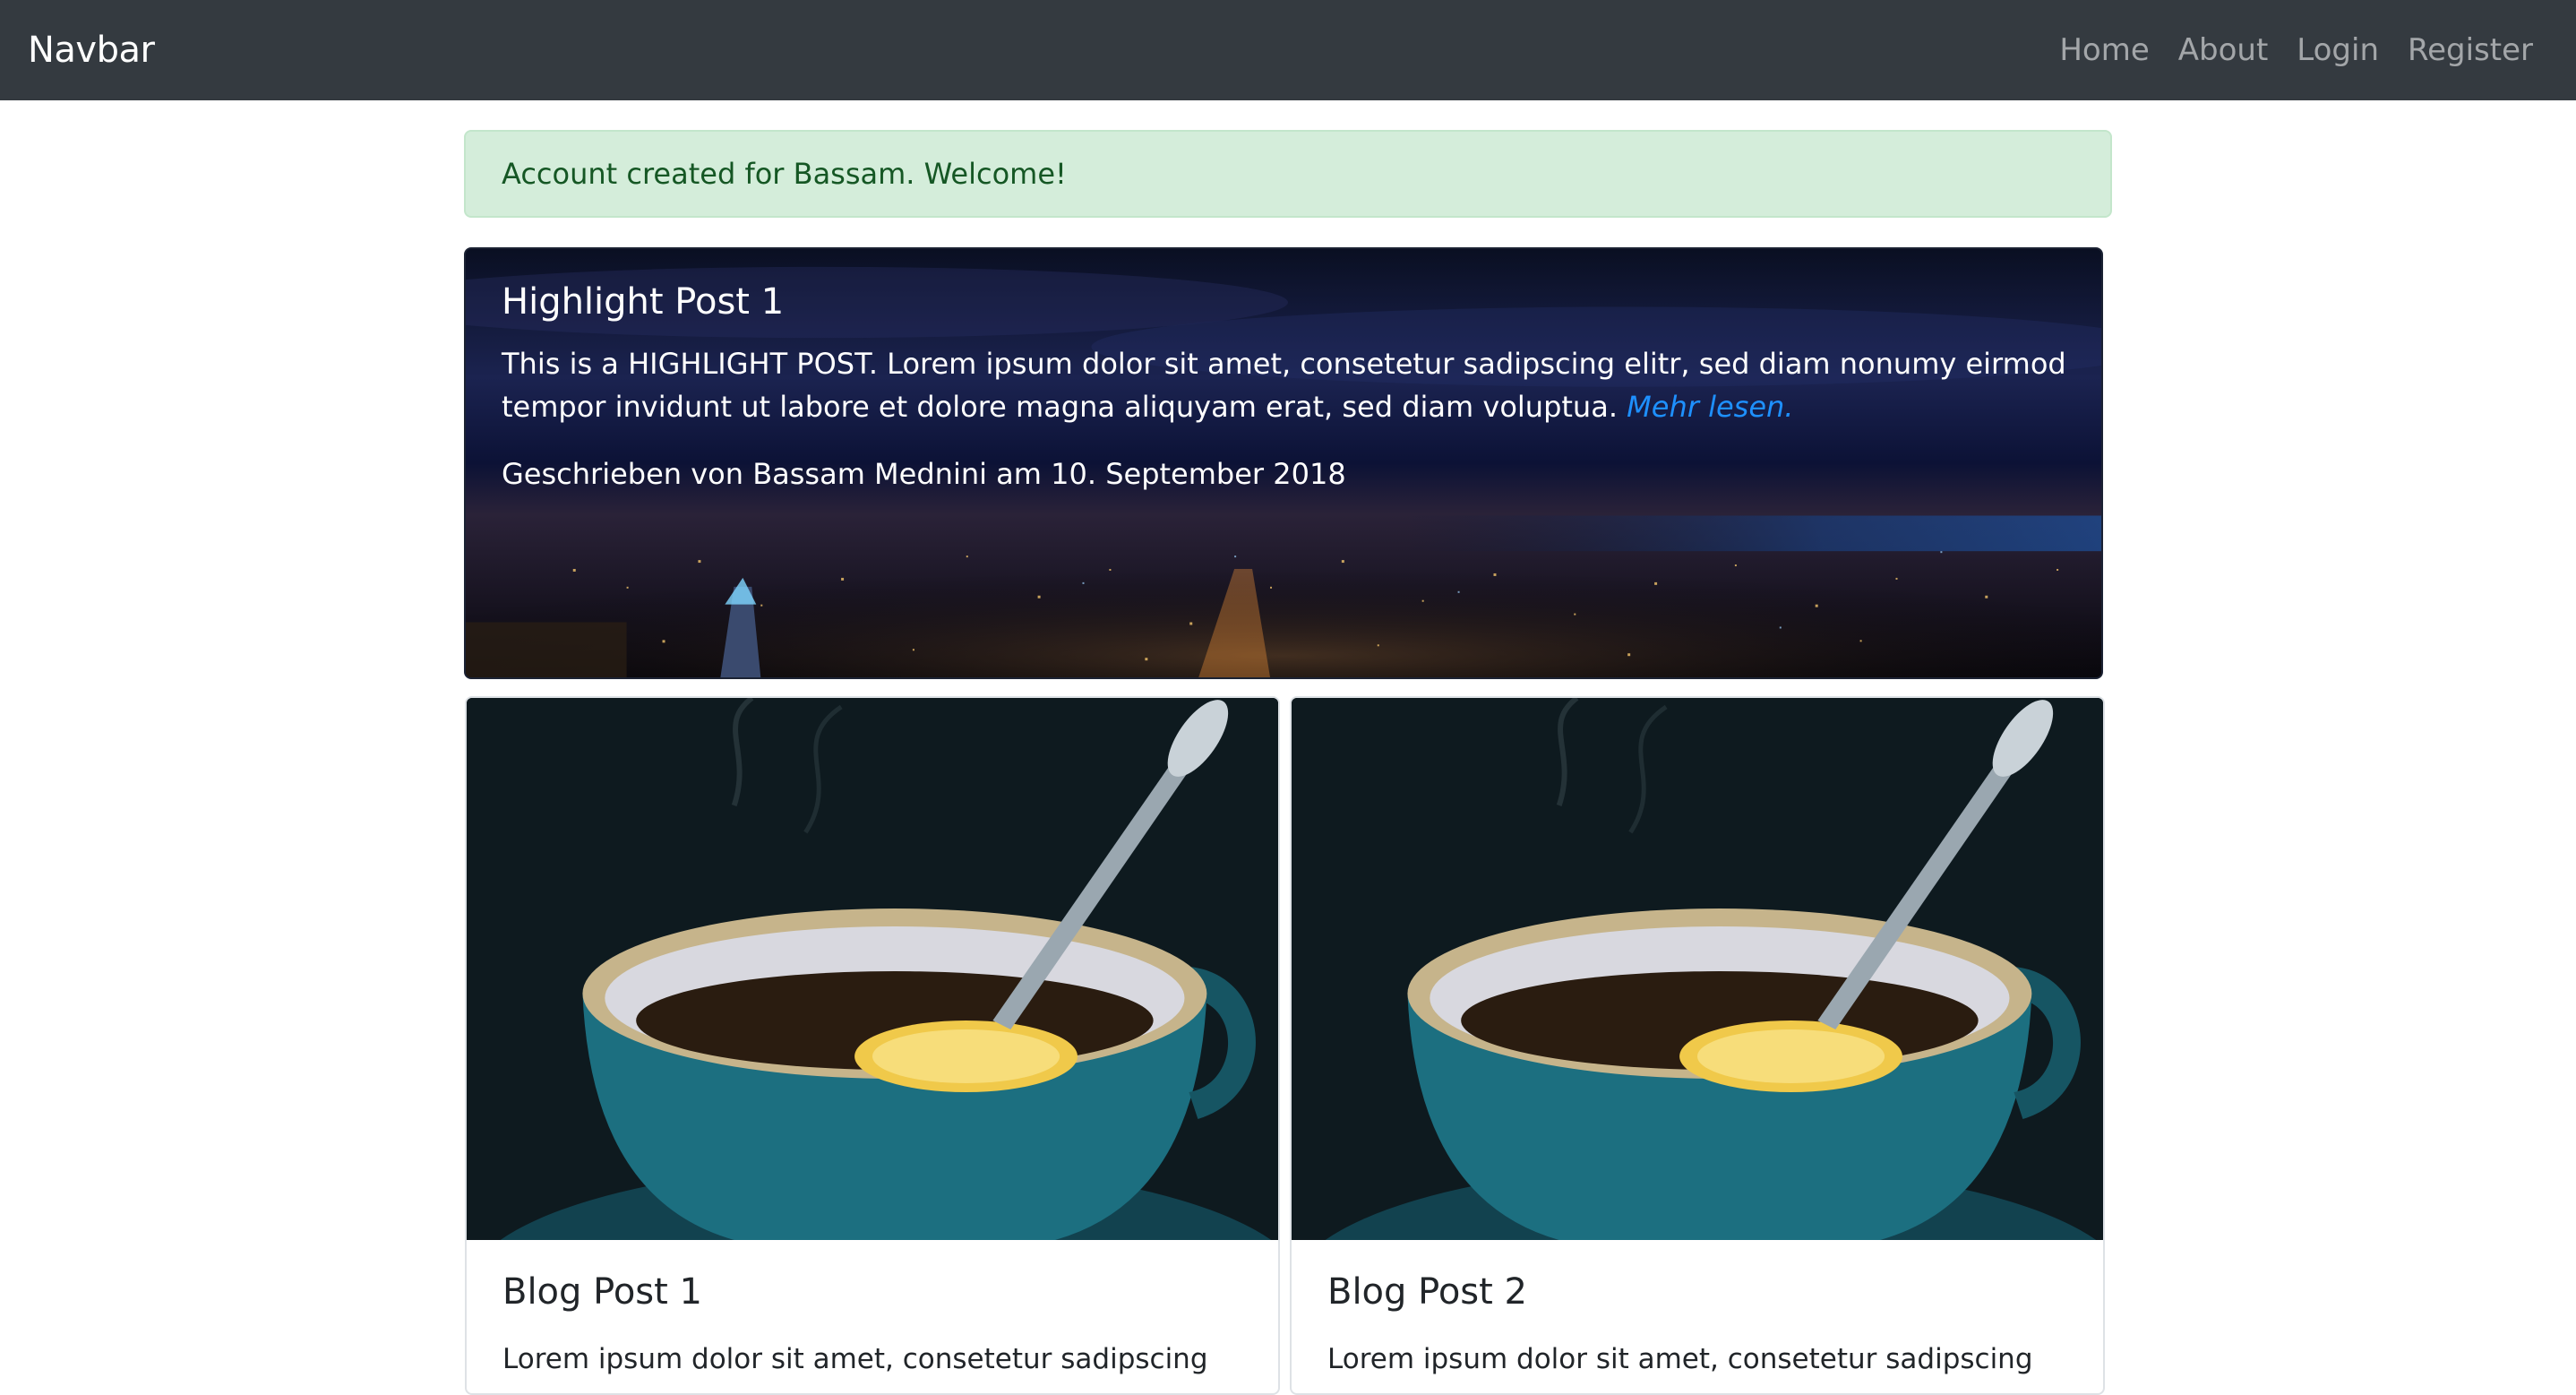  What do you see at coordinates (91, 50) in the screenshot?
I see `navbar-brand: Navbar` at bounding box center [91, 50].